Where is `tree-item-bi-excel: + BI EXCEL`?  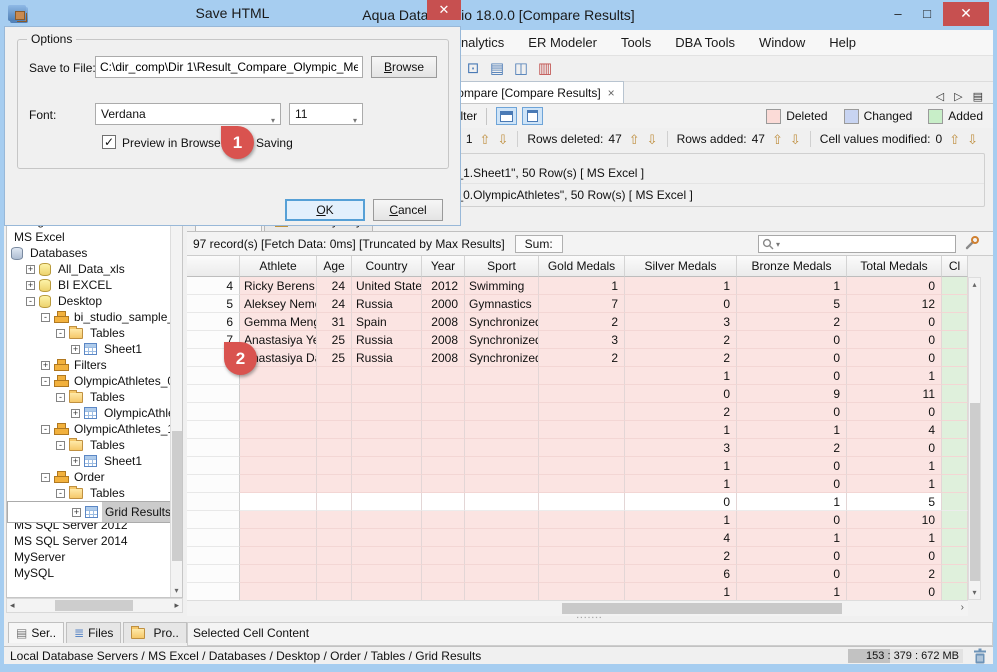 tree-item-bi-excel: + BI EXCEL is located at coordinates (94, 285).